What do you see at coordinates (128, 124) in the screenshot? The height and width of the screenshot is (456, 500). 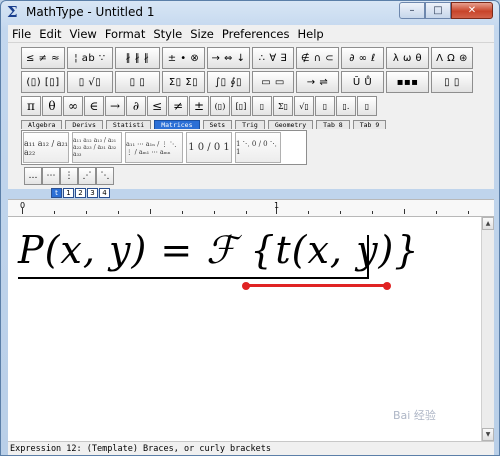 I see `tab-statistics: Statisti` at bounding box center [128, 124].